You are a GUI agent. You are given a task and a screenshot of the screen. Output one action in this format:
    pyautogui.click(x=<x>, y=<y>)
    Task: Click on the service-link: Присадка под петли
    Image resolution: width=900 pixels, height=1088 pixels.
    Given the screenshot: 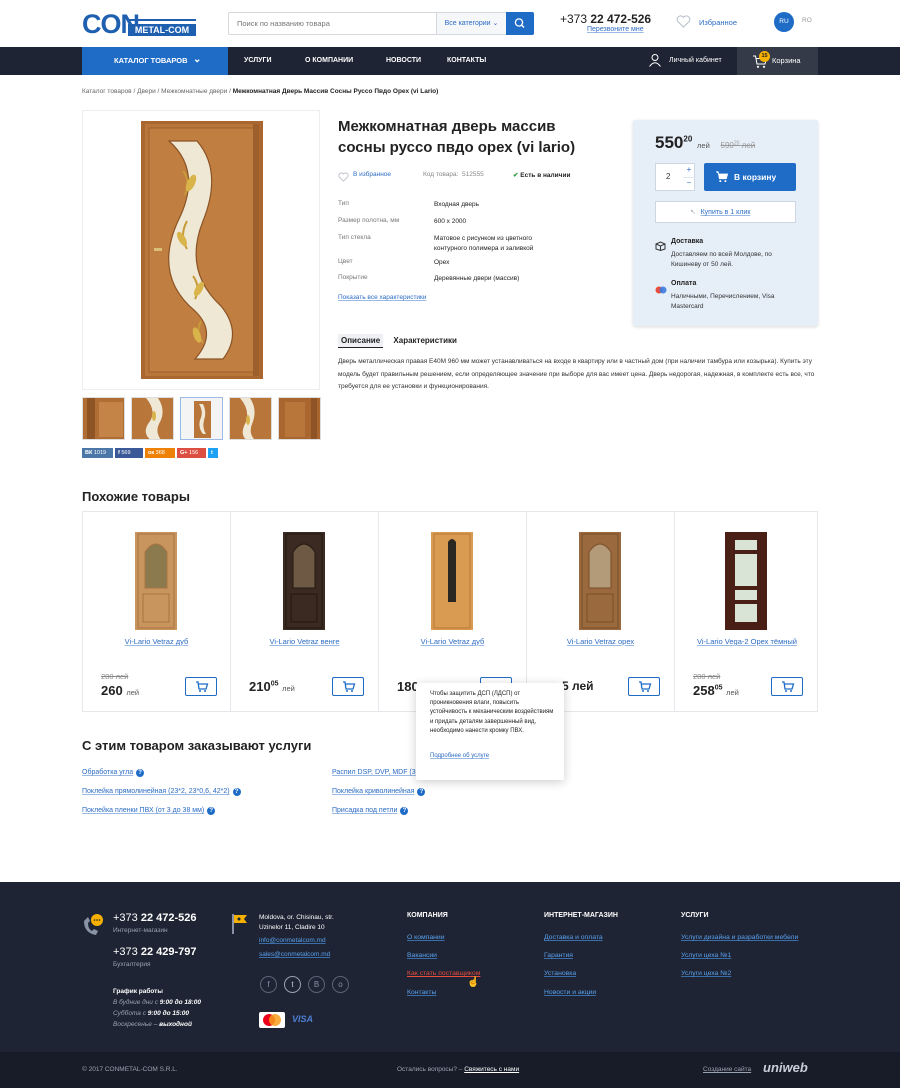 What is the action you would take?
    pyautogui.click(x=364, y=810)
    